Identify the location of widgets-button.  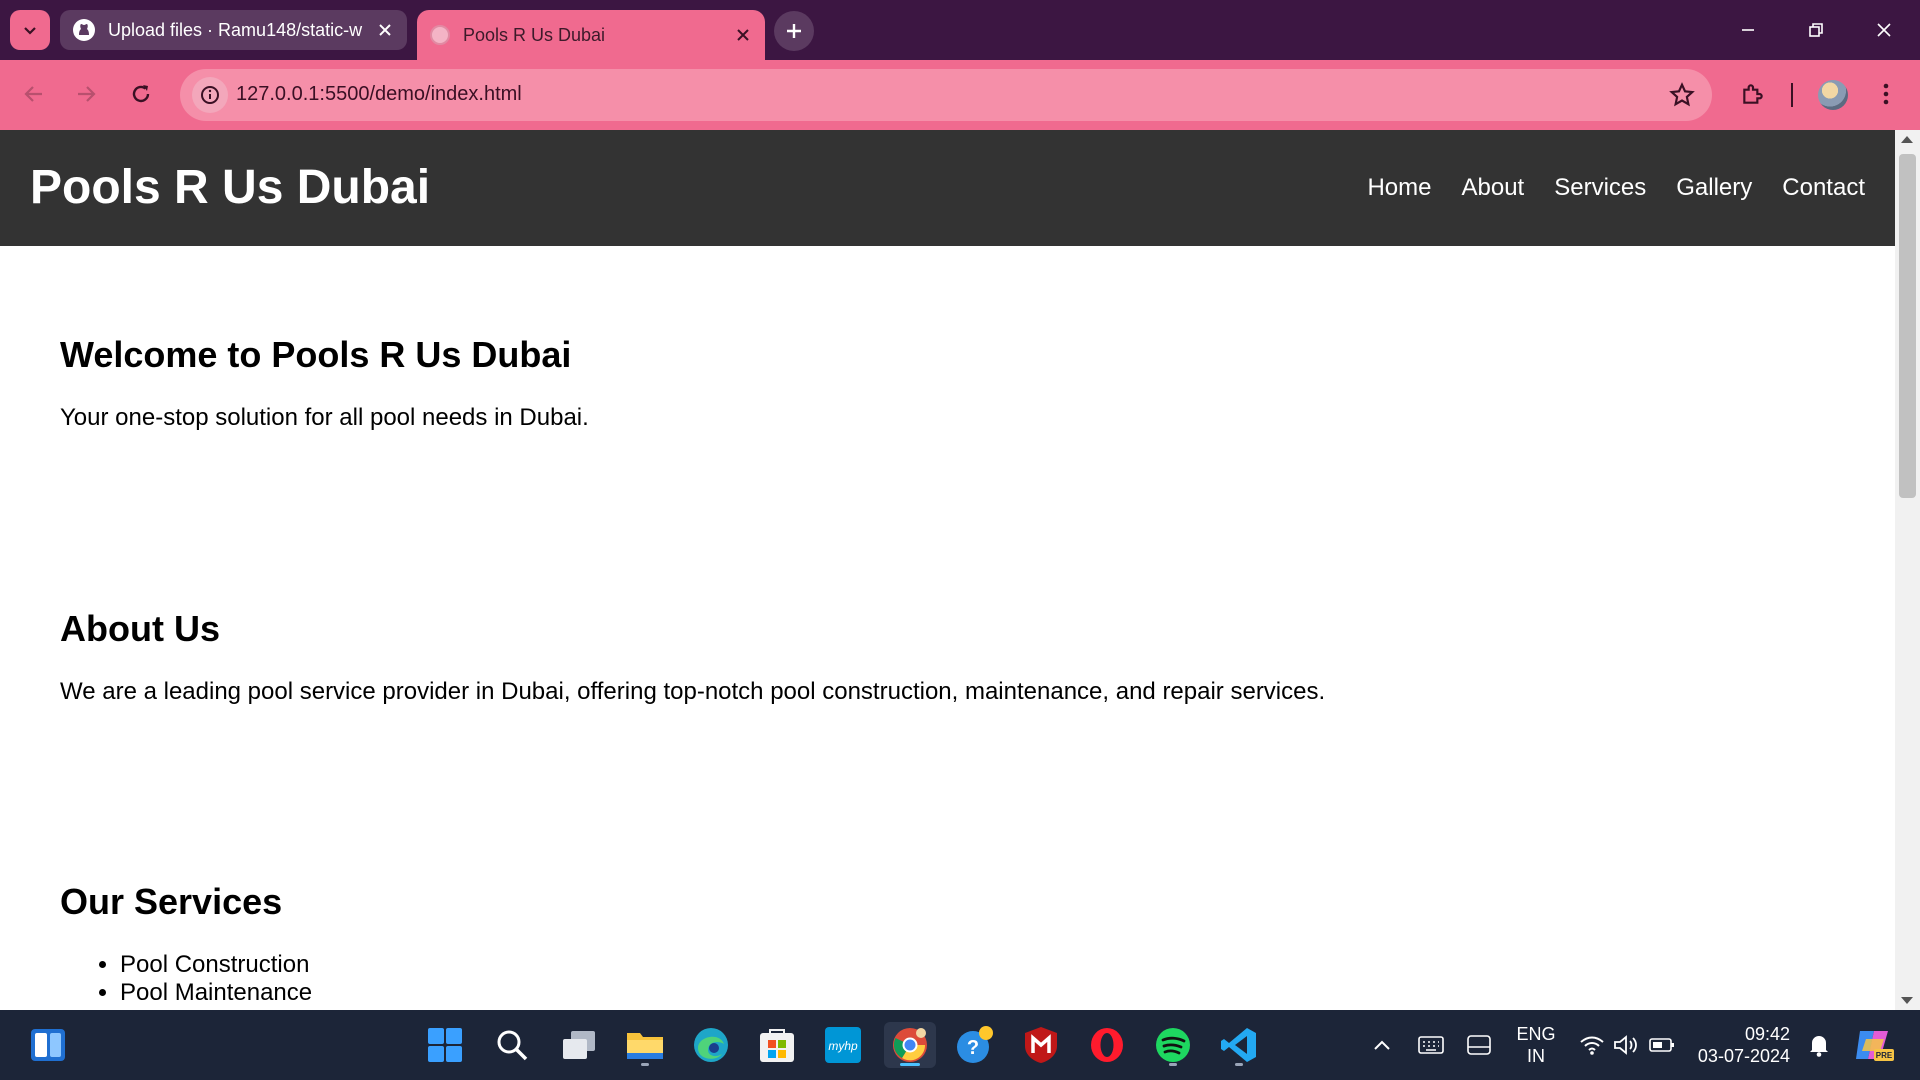
(48, 1045).